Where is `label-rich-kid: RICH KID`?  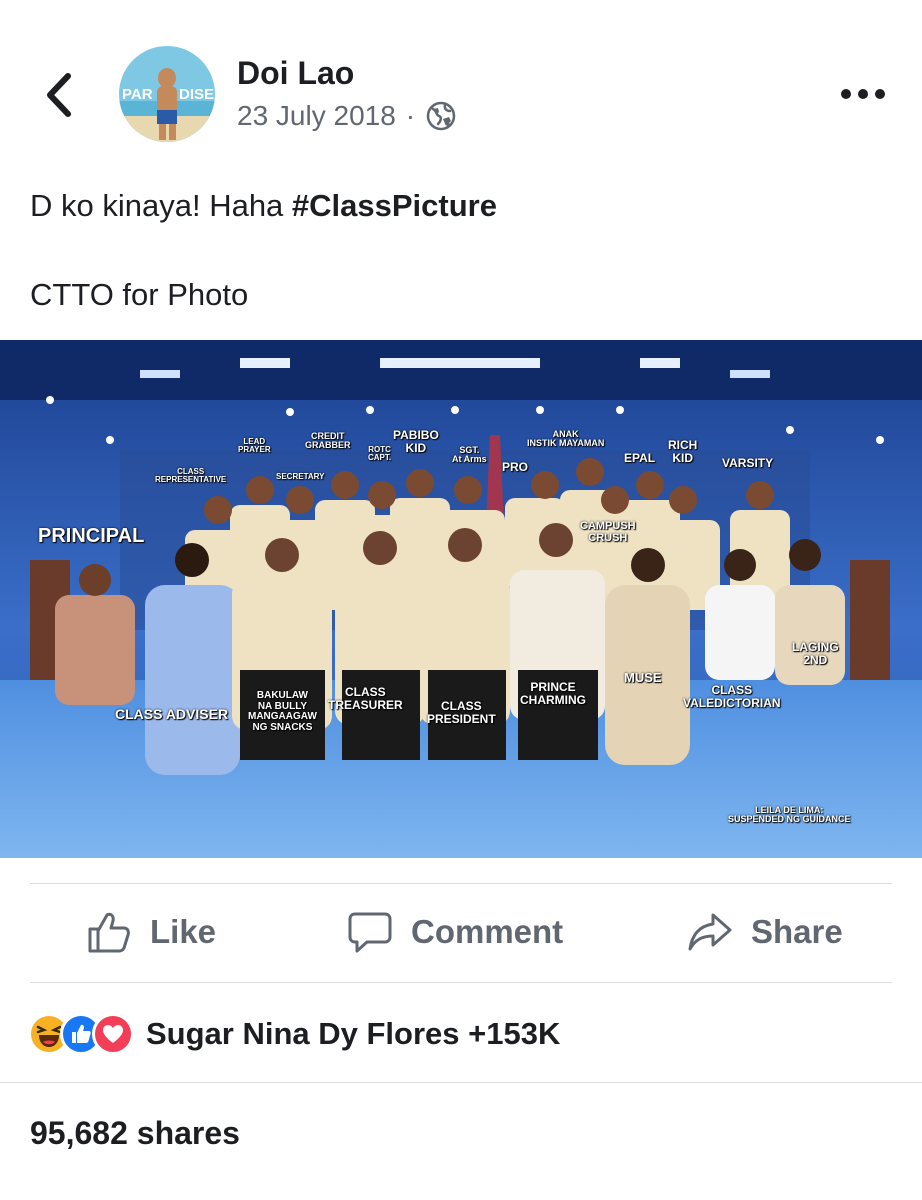
label-rich-kid: RICH KID is located at coordinates (683, 451).